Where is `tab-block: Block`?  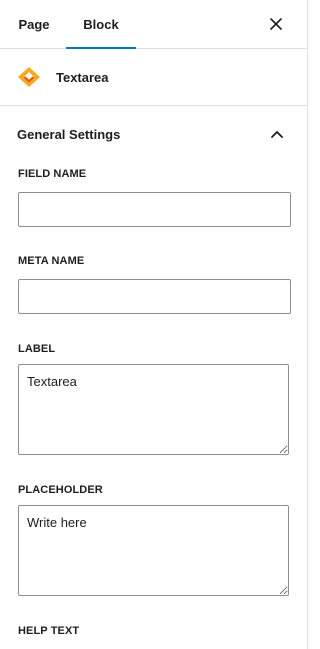
tab-block: Block is located at coordinates (101, 24).